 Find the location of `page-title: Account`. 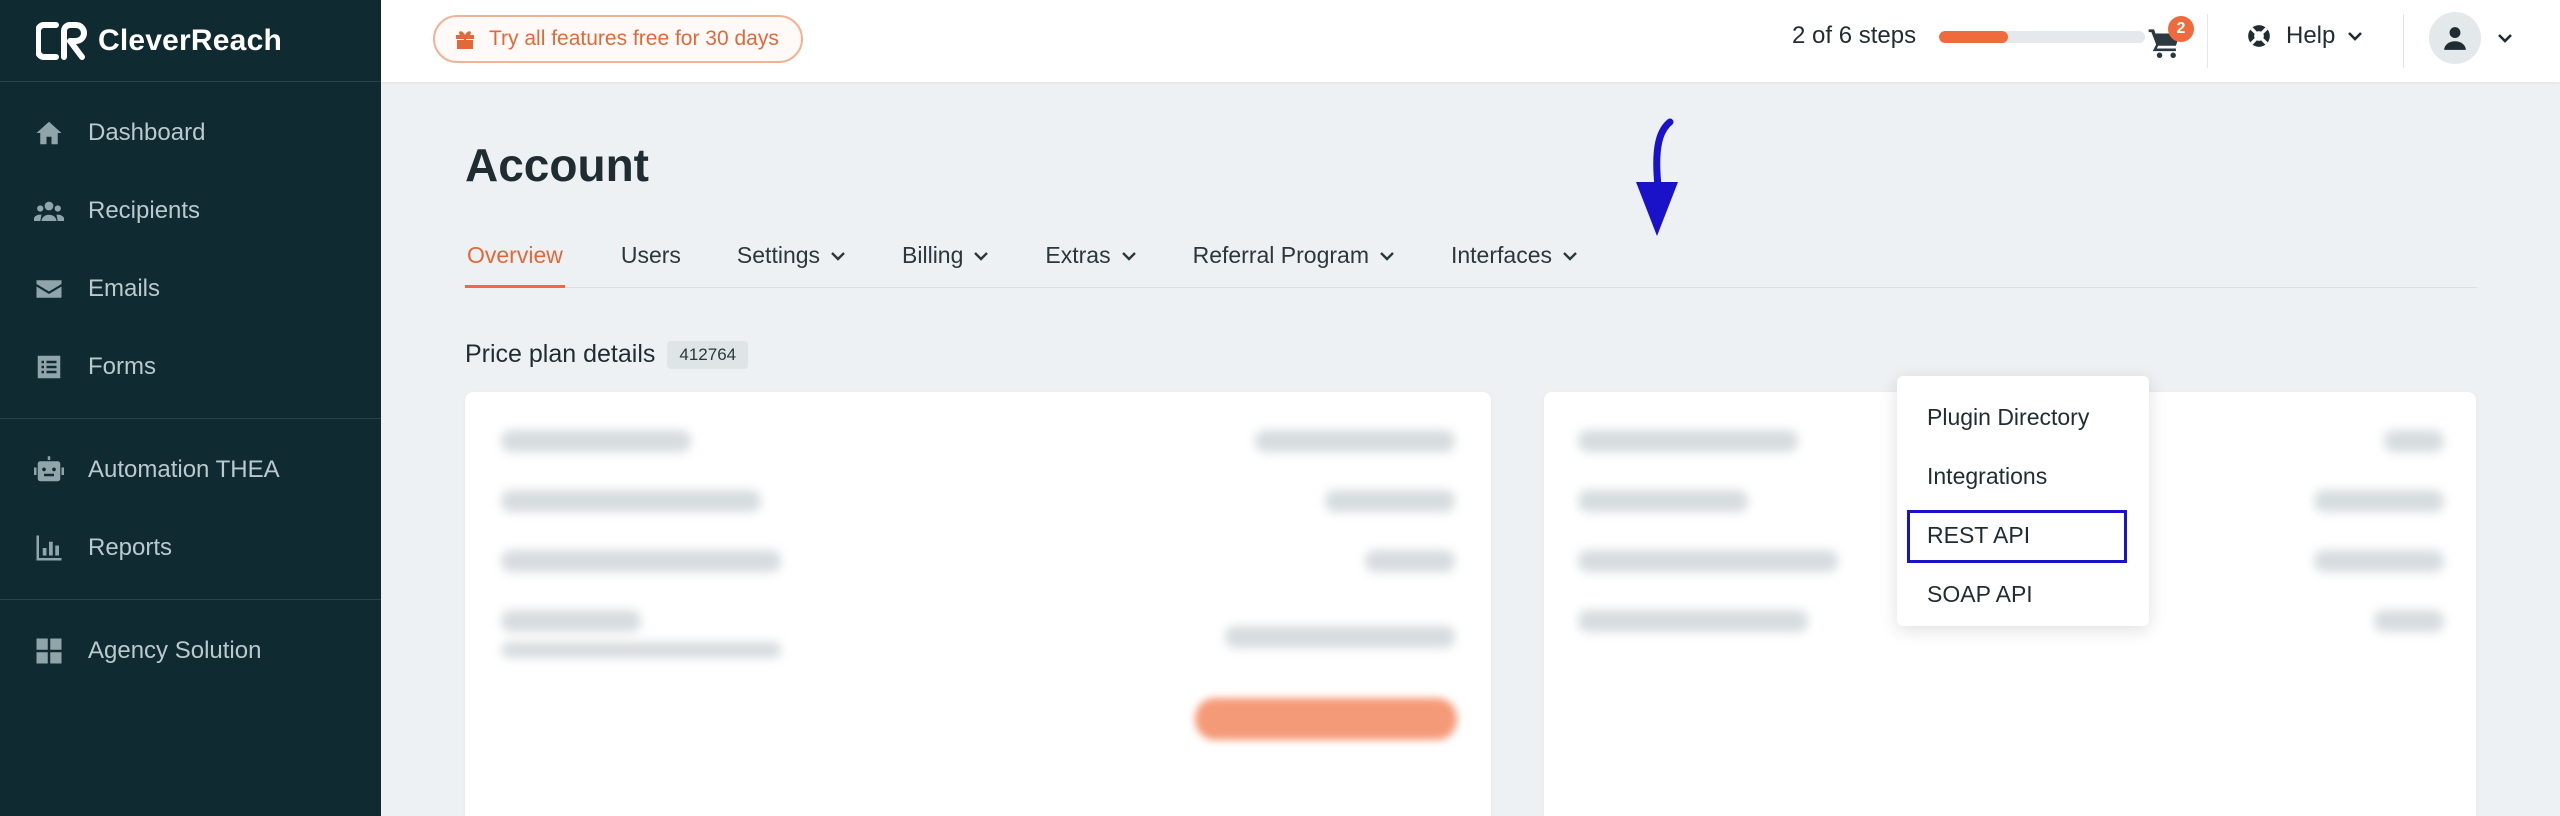

page-title: Account is located at coordinates (557, 165).